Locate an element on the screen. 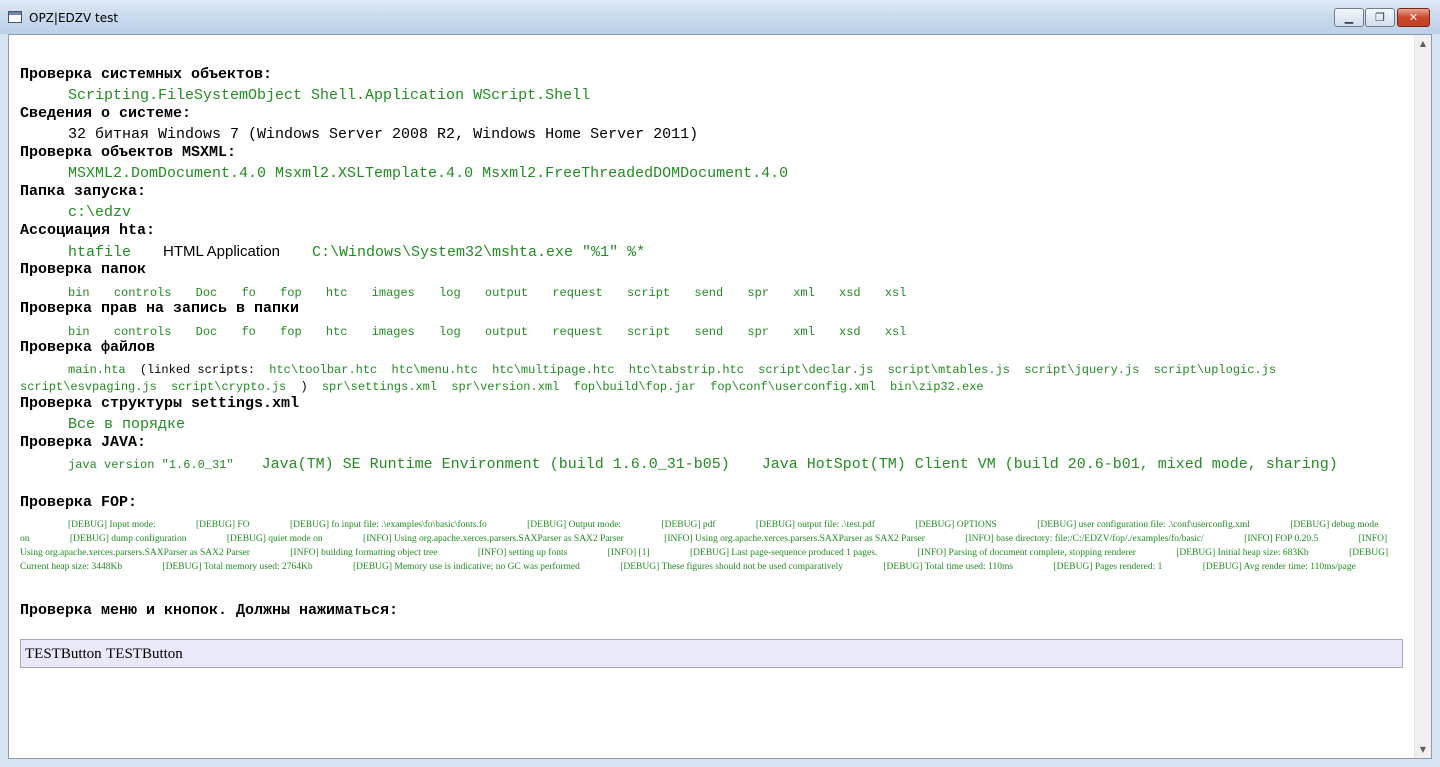  title-bar: OPZ|EDZV test ▁ ❐ ✕ is located at coordinates (720, 17).